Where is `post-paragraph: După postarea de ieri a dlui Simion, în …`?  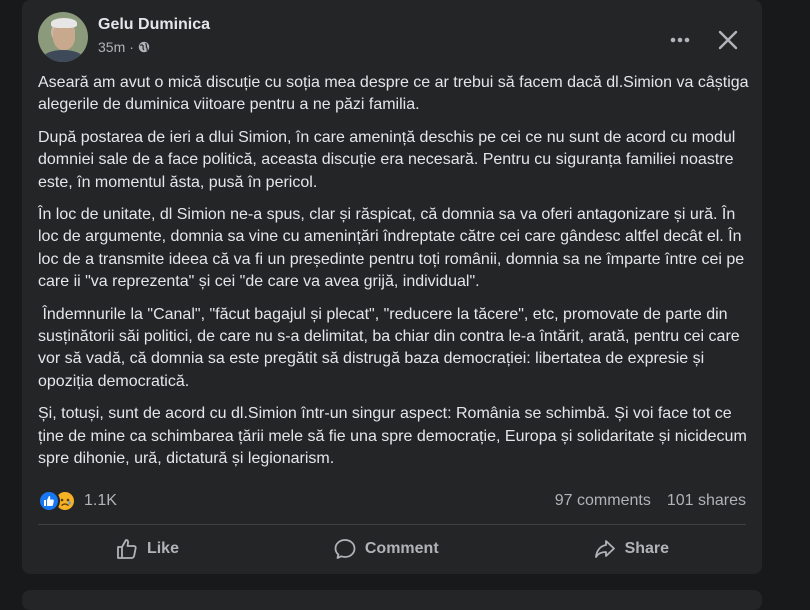
post-paragraph: După postarea de ieri a dlui Simion, în … is located at coordinates (387, 159).